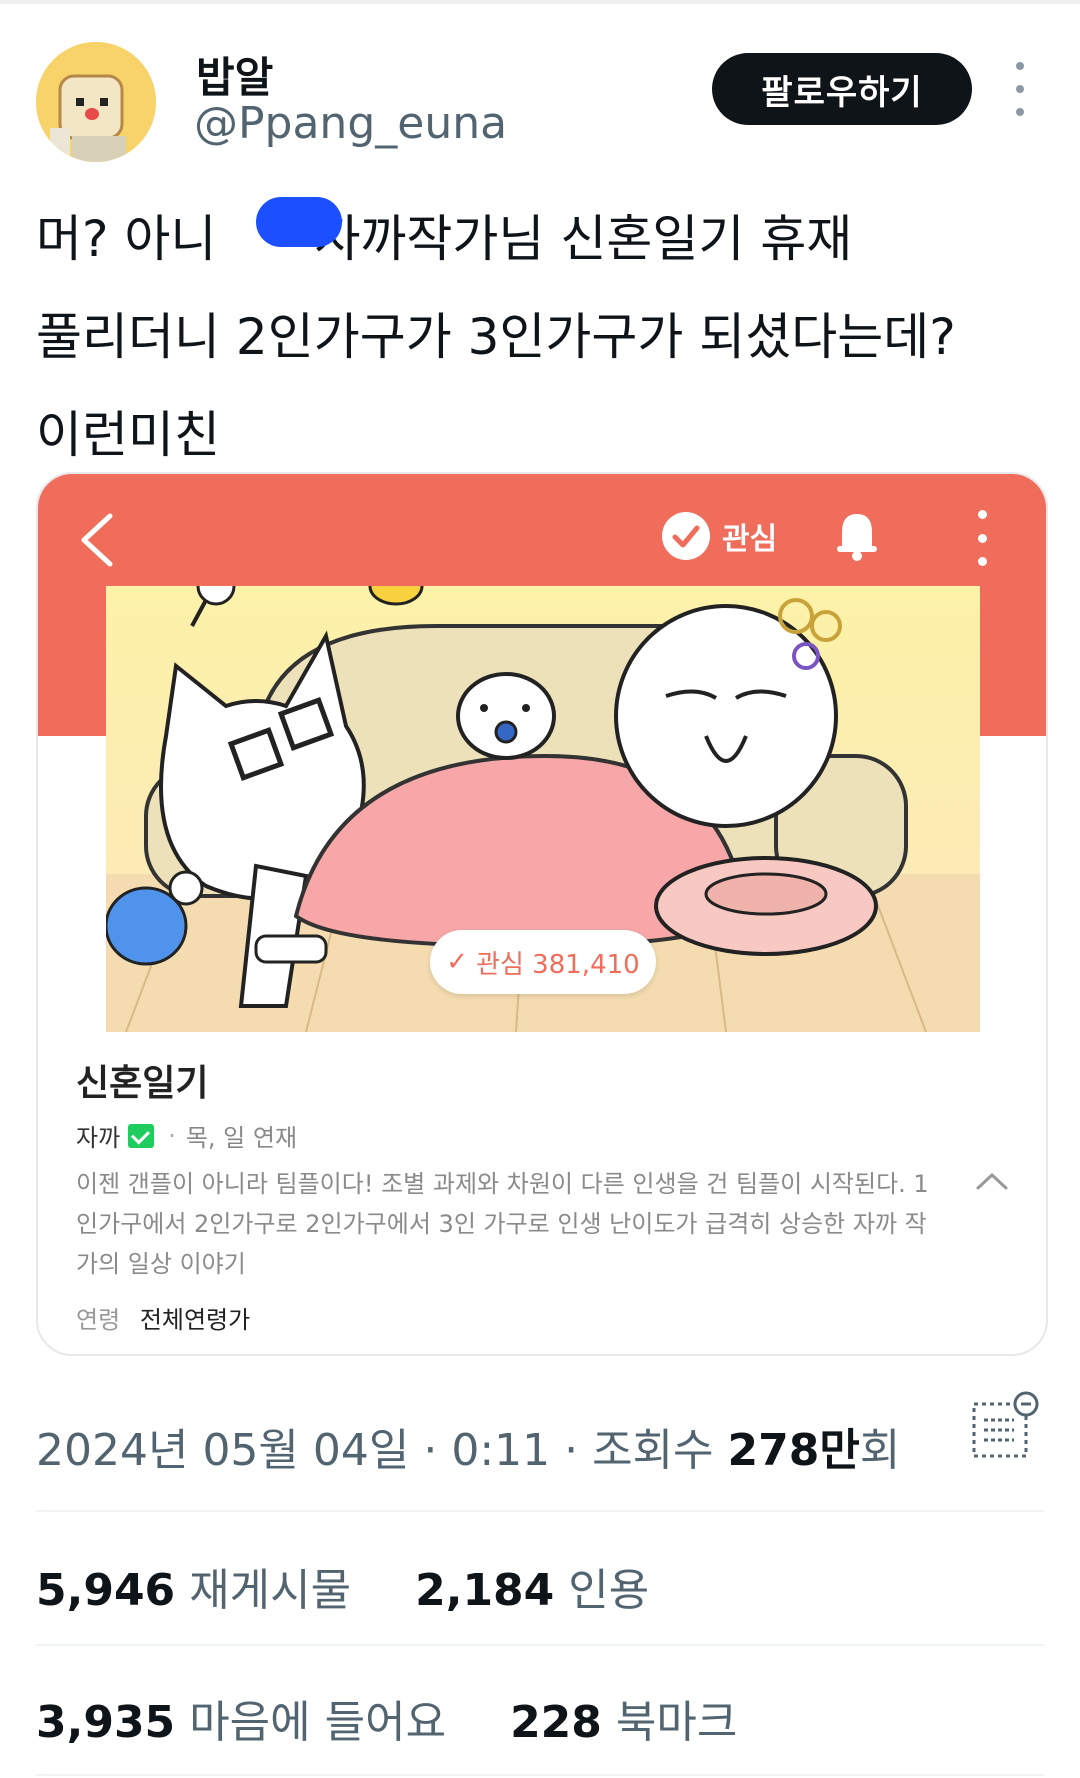 This screenshot has height=1778, width=1080. What do you see at coordinates (982, 538) in the screenshot?
I see `card-more-icon` at bounding box center [982, 538].